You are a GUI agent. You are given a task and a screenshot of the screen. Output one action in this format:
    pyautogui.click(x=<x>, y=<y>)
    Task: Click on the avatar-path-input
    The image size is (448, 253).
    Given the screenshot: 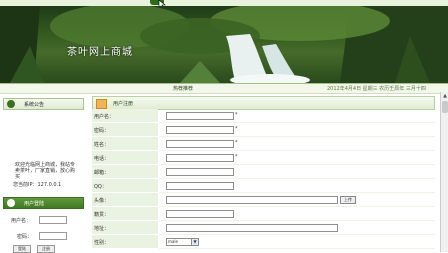 What is the action you would take?
    pyautogui.click(x=252, y=200)
    